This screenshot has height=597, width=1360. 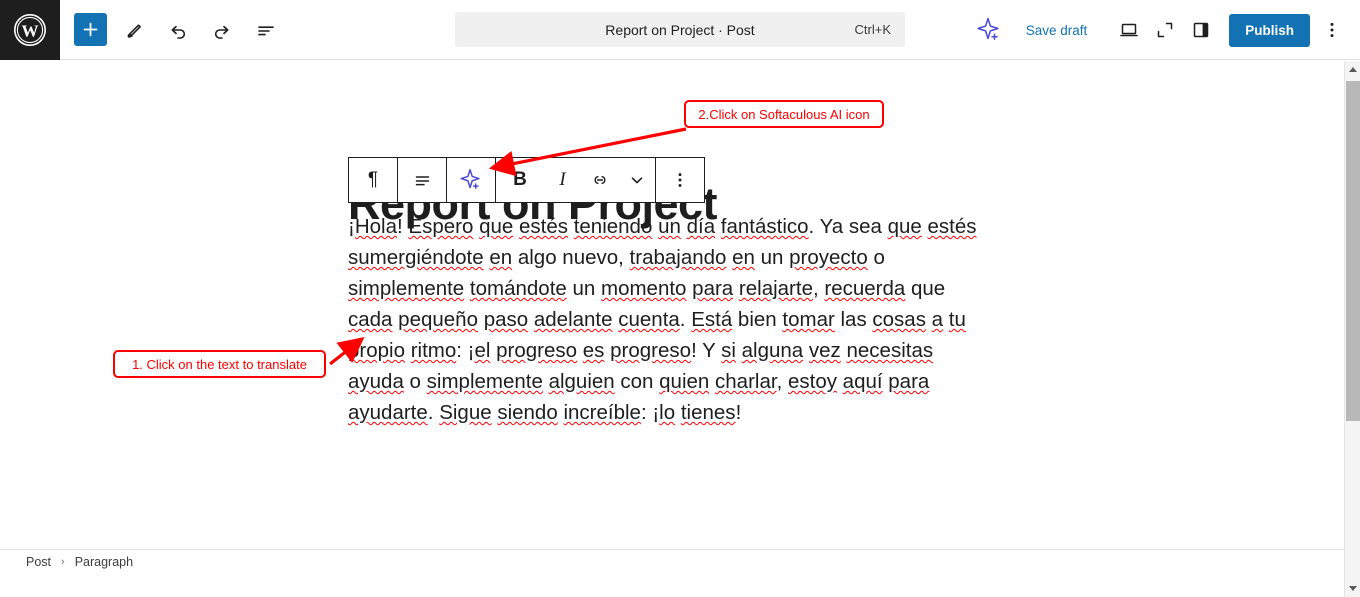 I want to click on bold-button: B, so click(x=520, y=180).